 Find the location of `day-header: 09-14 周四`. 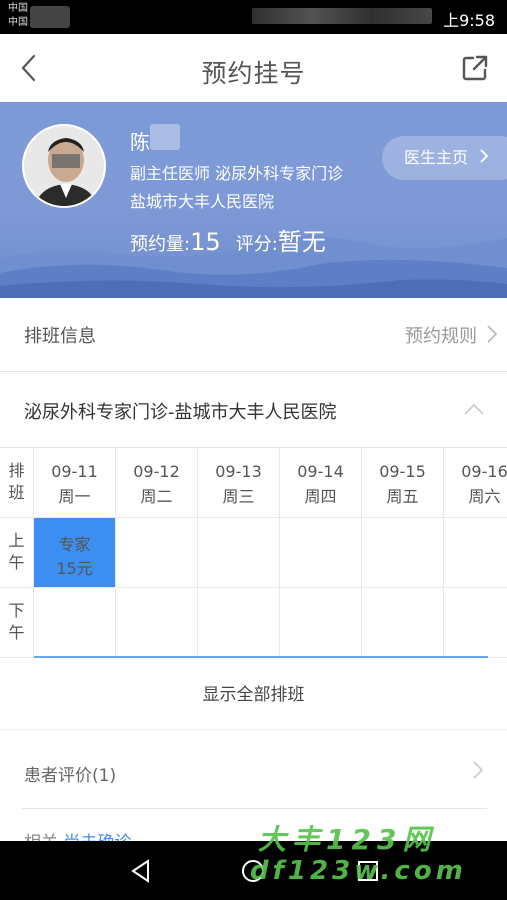

day-header: 09-14 周四 is located at coordinates (321, 483).